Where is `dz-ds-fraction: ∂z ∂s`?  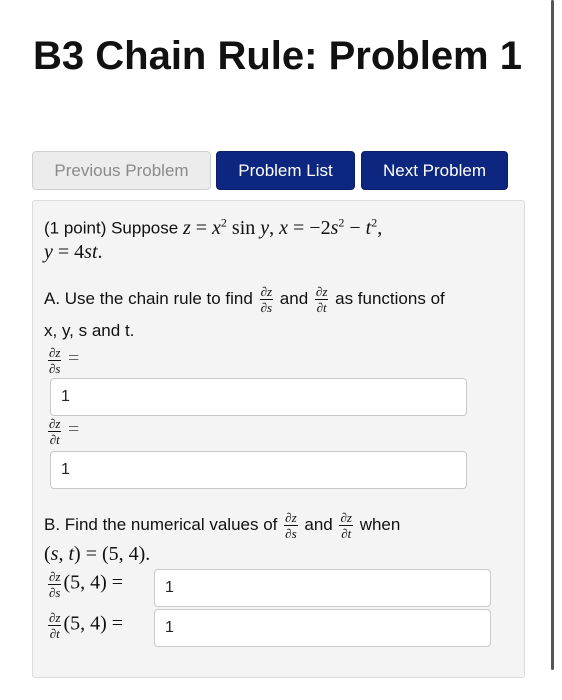 dz-ds-fraction: ∂z ∂s is located at coordinates (266, 299).